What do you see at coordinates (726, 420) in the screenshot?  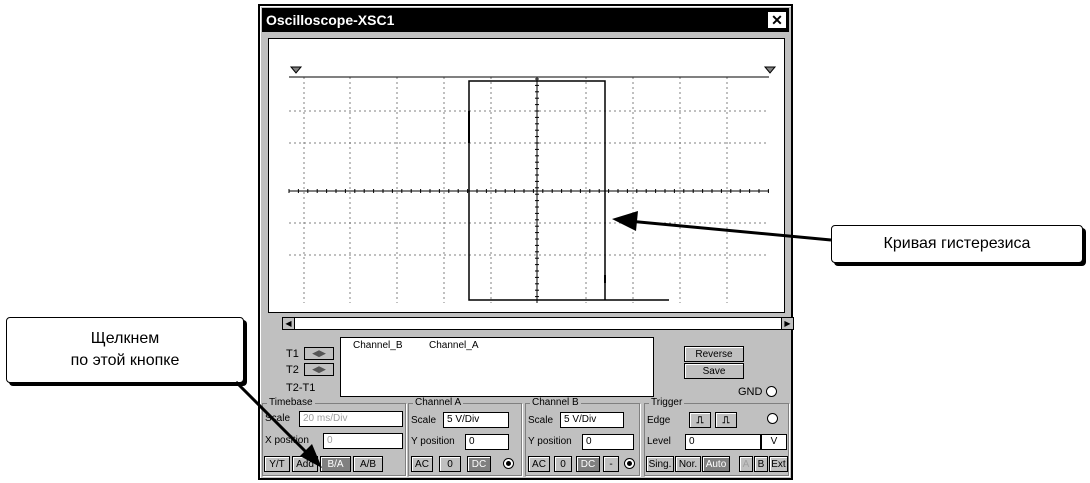 I see `falling-edge-icon: ⎍` at bounding box center [726, 420].